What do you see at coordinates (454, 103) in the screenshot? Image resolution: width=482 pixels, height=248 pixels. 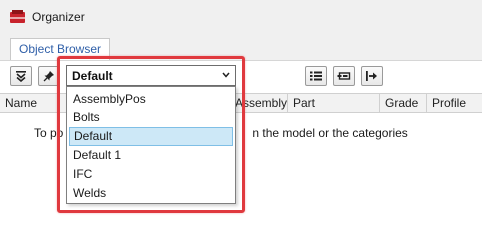 I see `column-header-profile: Profile` at bounding box center [454, 103].